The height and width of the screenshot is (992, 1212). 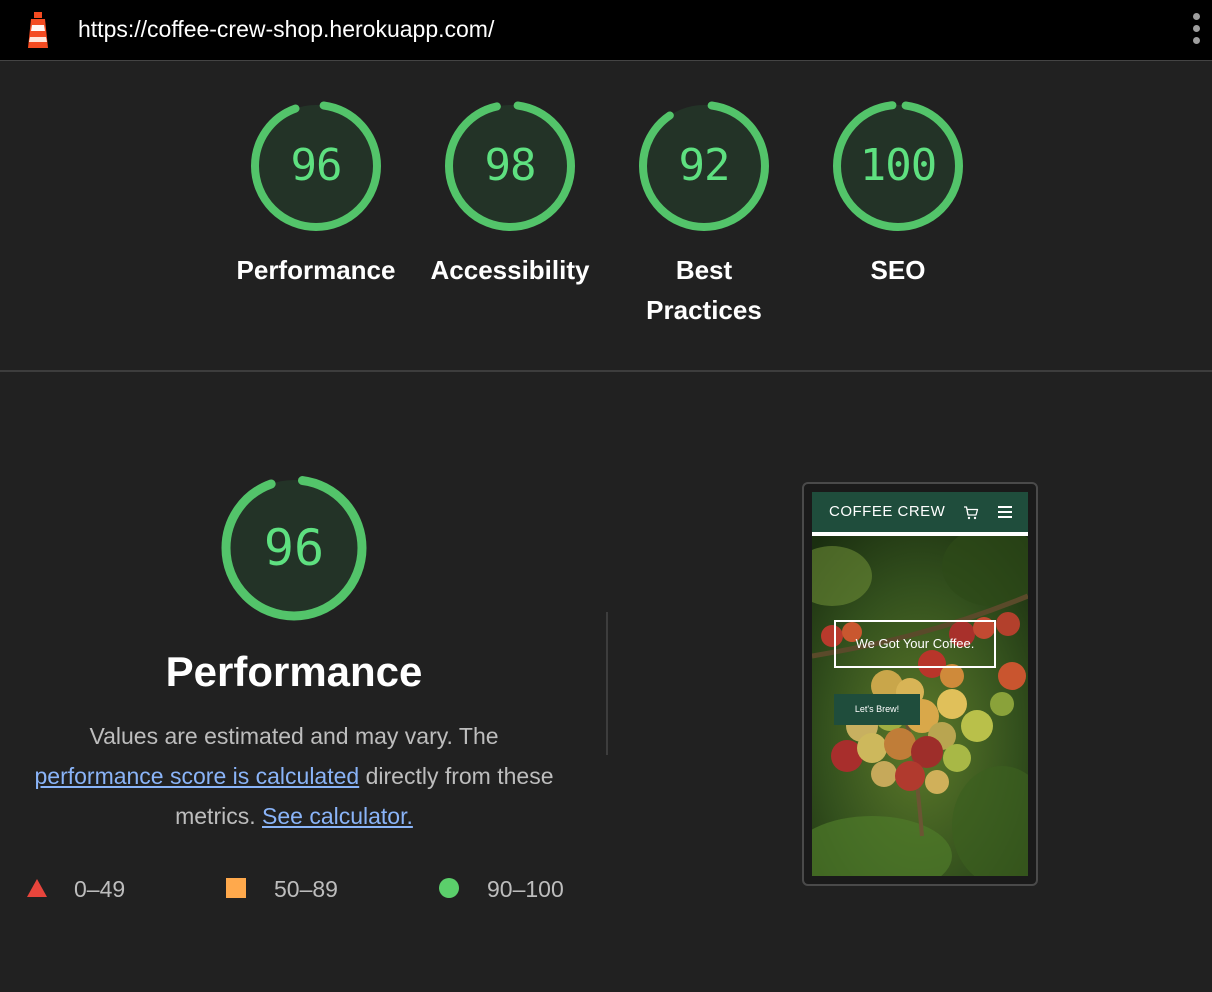 I want to click on hero-coffee-image: We Got Your Coffee. Let's Brew!, so click(x=920, y=701).